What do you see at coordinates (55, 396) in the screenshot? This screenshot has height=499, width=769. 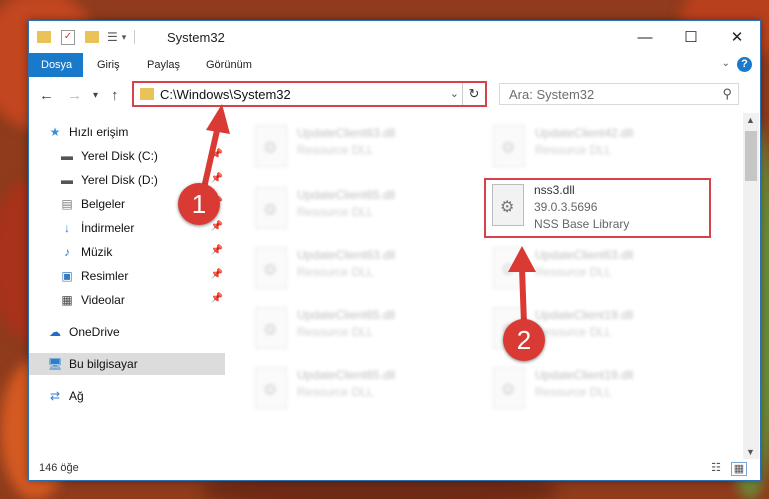 I see `network-icon: ⇄` at bounding box center [55, 396].